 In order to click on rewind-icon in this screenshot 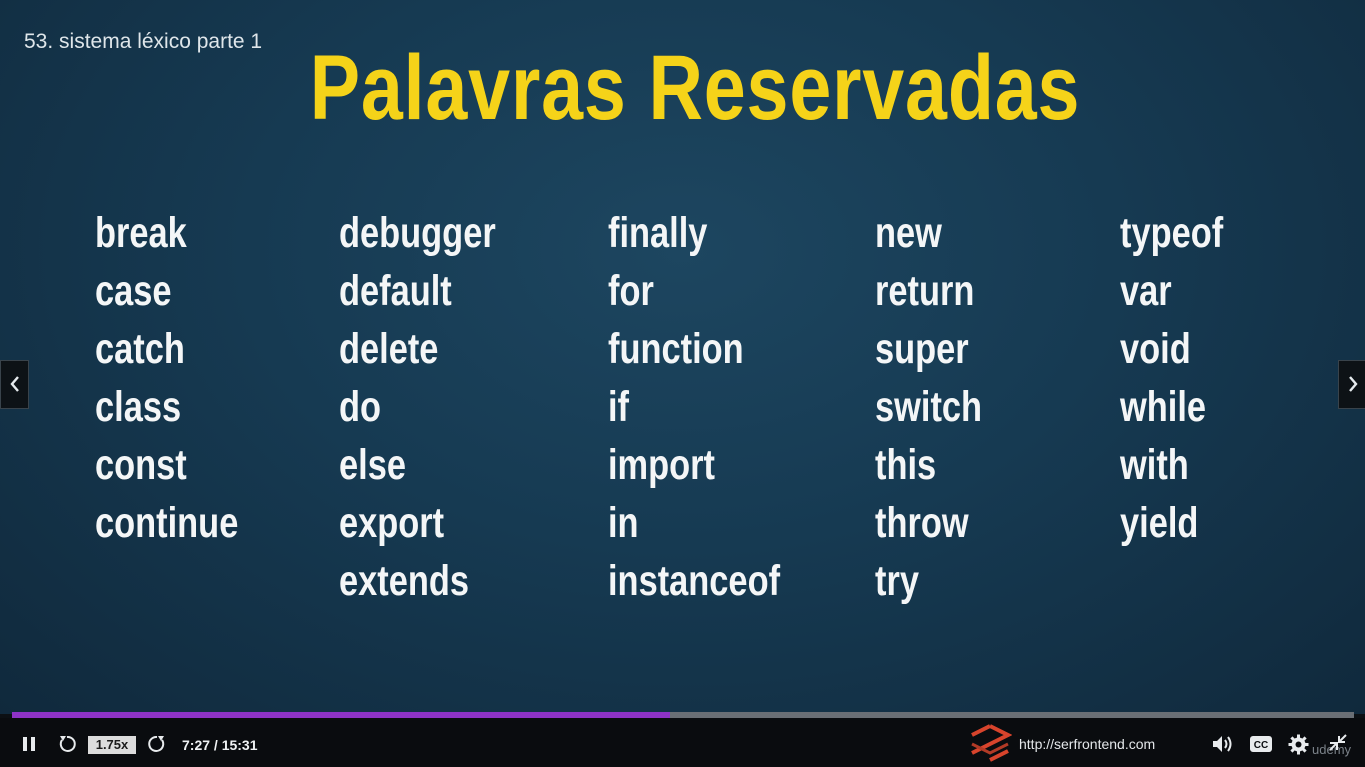, I will do `click(67, 744)`.